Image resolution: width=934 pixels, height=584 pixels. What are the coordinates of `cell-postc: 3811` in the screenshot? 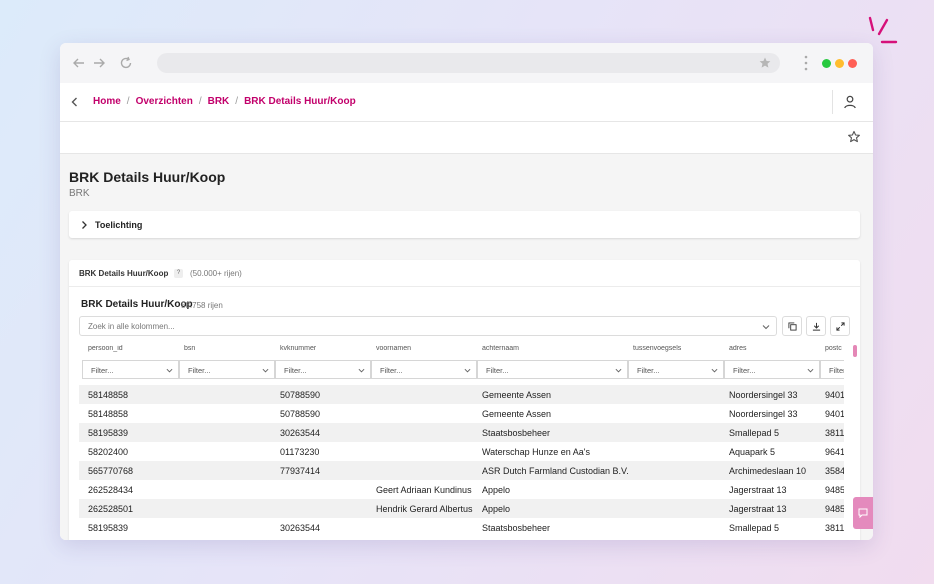 It's located at (834, 433).